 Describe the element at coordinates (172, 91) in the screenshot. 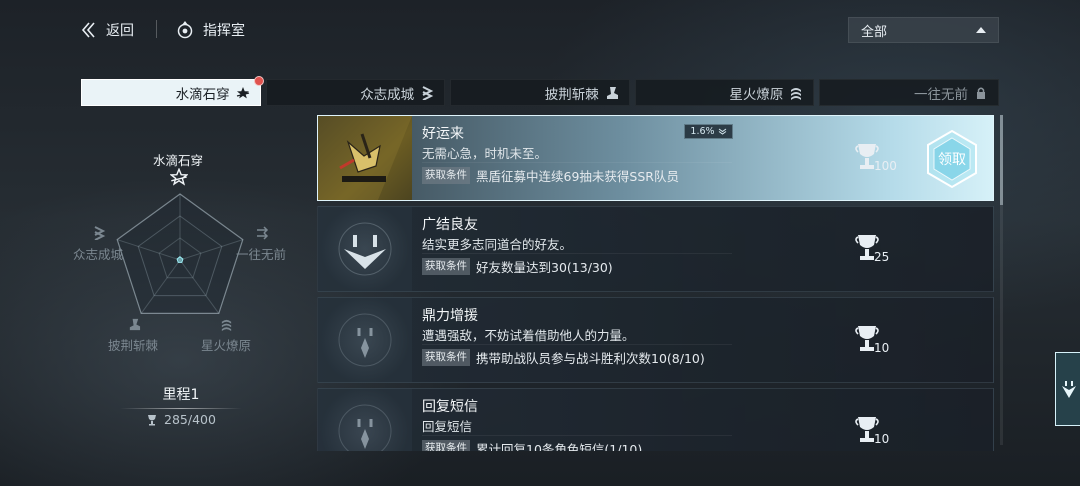

I see `tab-shuidi-shichuan: 水滴石穿` at that location.